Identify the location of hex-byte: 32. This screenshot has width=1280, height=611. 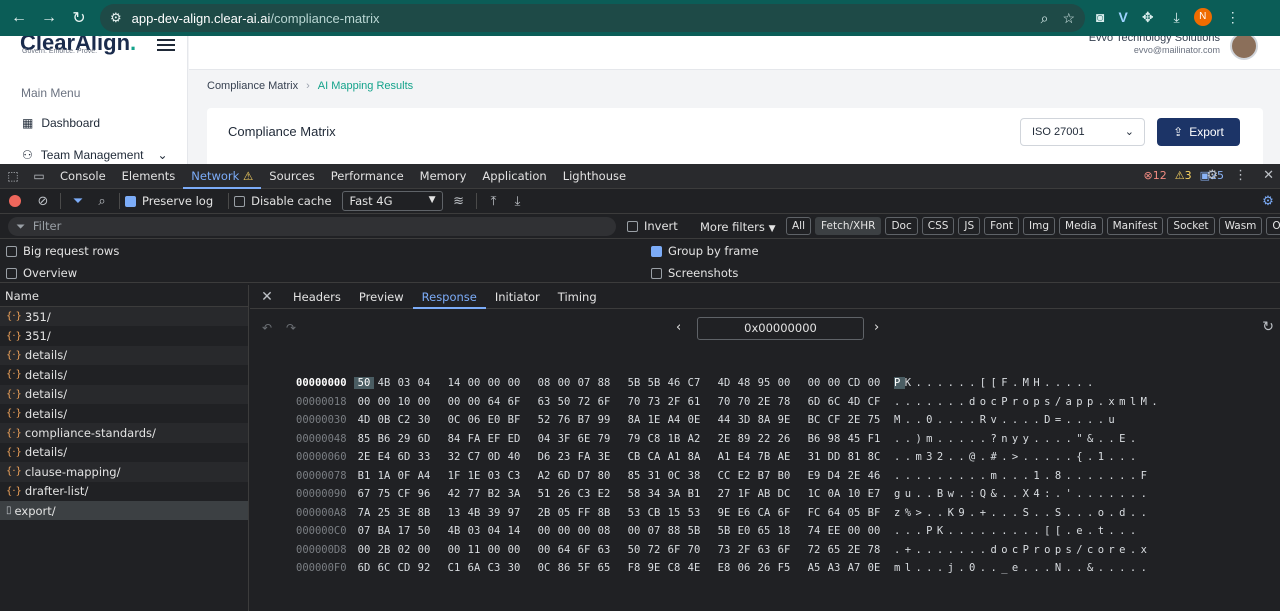
(454, 457).